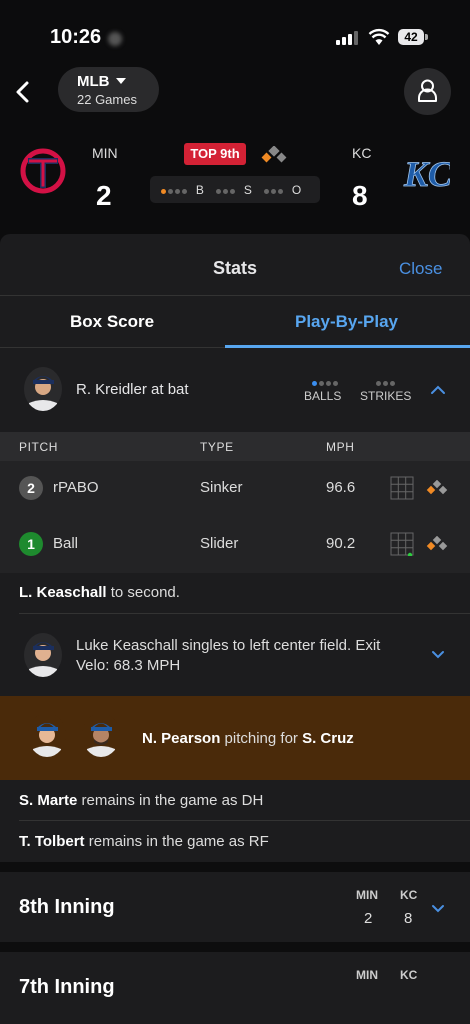 The width and height of the screenshot is (470, 1024). I want to click on person-icon, so click(427, 90).